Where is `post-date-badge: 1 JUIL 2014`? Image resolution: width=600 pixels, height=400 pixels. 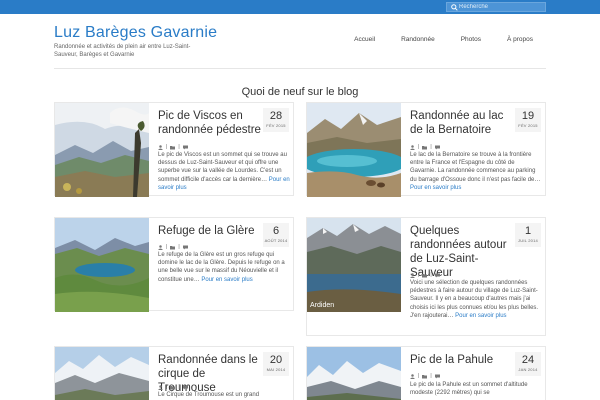
post-date-badge: 1 JUIL 2014 is located at coordinates (528, 235).